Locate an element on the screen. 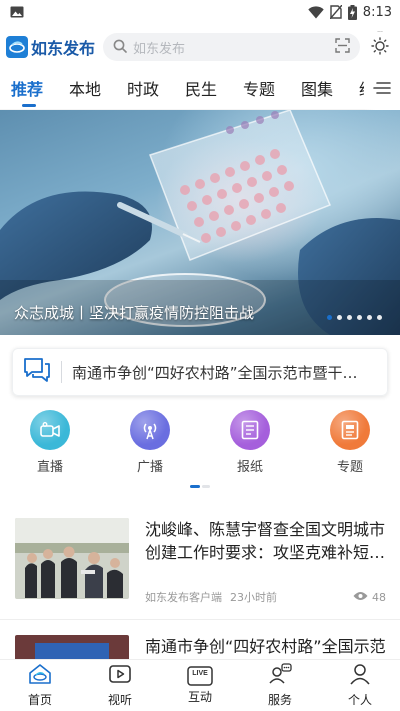 The height and width of the screenshot is (711, 400). bottom-navigation: 首页 视听 LIVE 互动 服务 个人 is located at coordinates (200, 685).